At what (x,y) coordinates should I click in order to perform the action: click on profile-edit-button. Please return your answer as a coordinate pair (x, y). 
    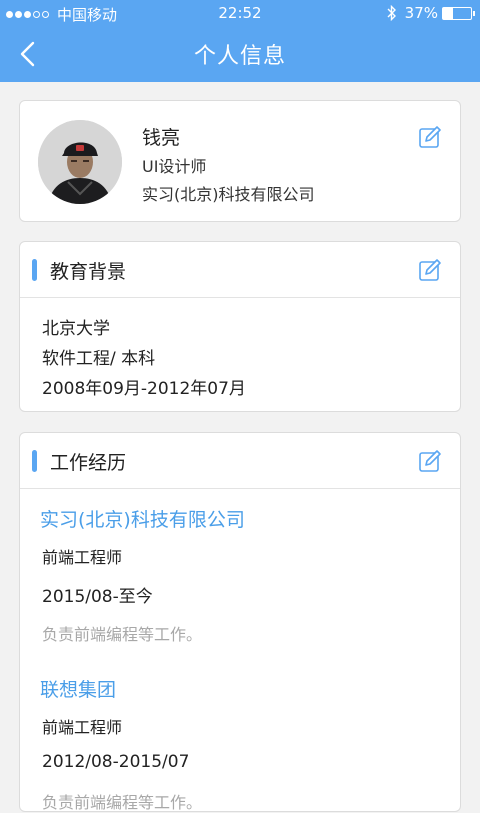
    Looking at the image, I should click on (430, 137).